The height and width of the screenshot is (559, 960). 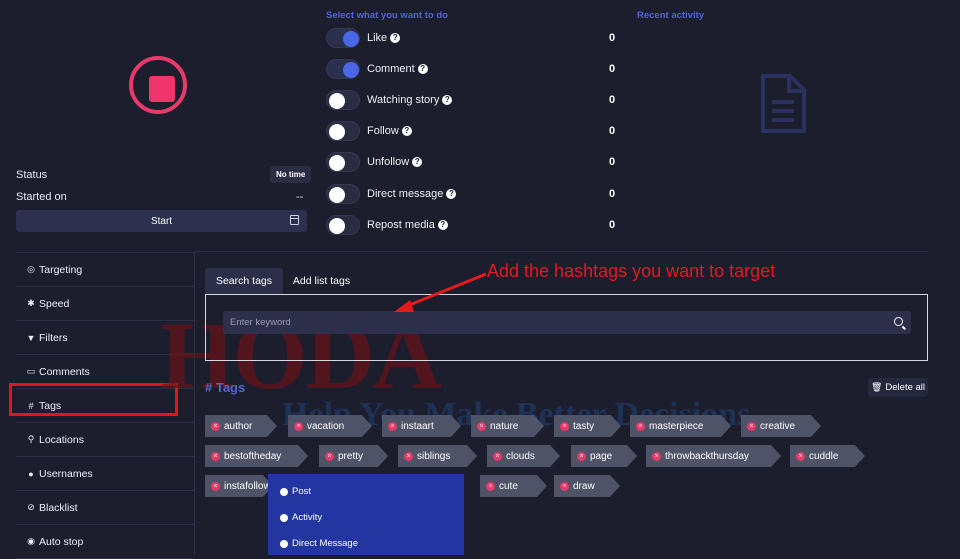 I want to click on action-label: Repost media, so click(x=401, y=225).